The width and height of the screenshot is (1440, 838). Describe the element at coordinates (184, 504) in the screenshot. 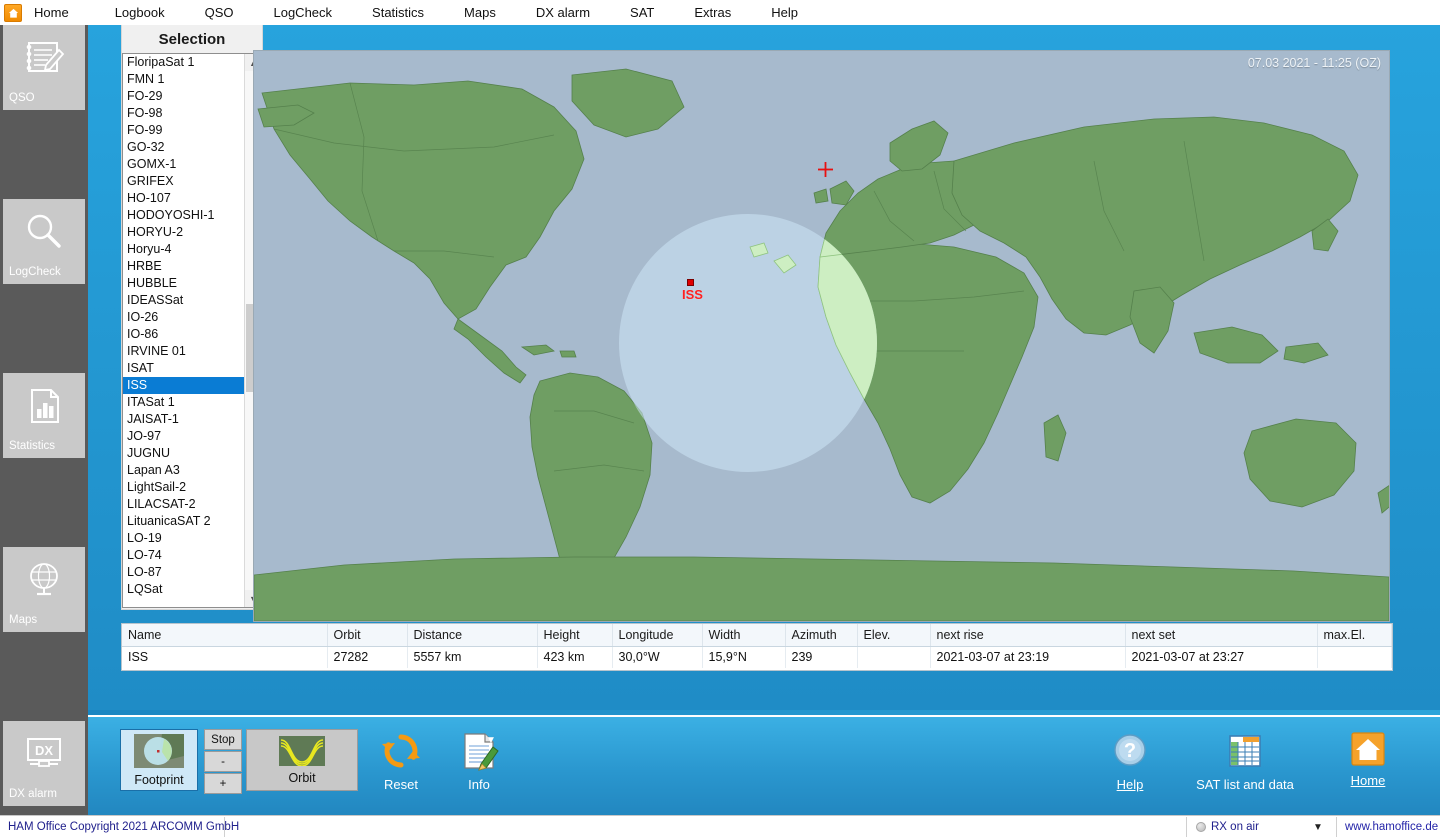

I see `satellite-list-item: LILACSAT-2` at that location.